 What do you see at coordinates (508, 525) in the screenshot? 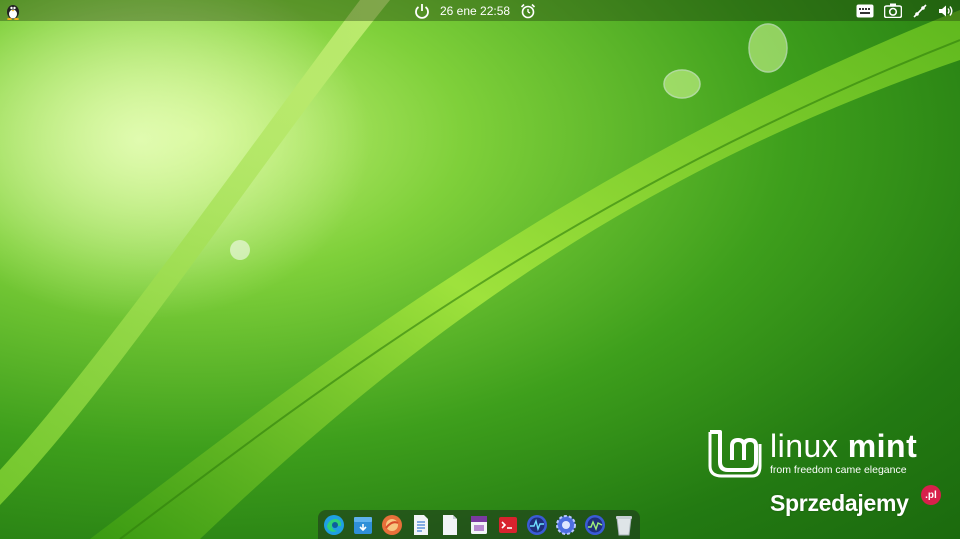
I see `terminal-icon` at bounding box center [508, 525].